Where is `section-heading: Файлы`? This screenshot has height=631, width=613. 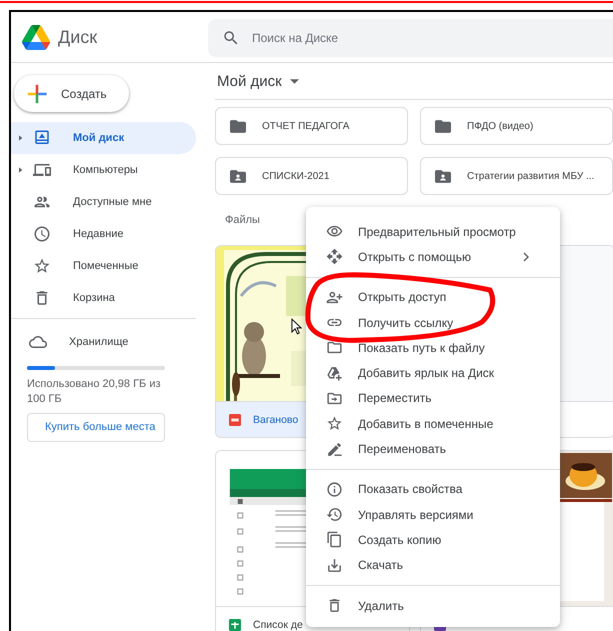
section-heading: Файлы is located at coordinates (242, 220).